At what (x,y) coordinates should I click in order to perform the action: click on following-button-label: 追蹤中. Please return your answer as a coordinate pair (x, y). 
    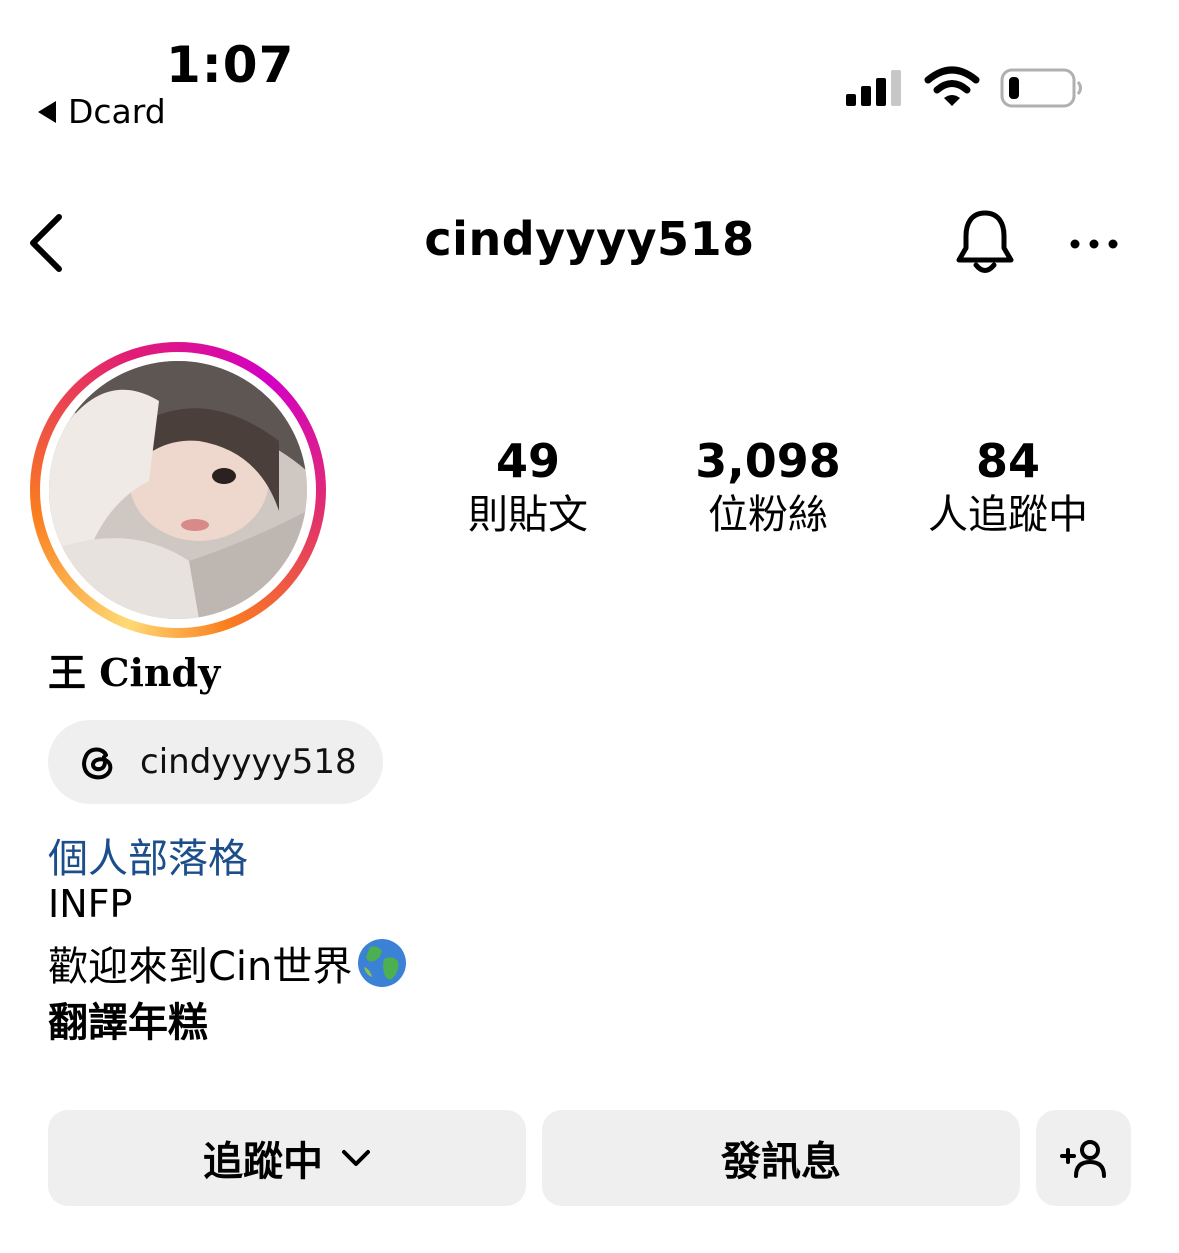
    Looking at the image, I should click on (263, 1162).